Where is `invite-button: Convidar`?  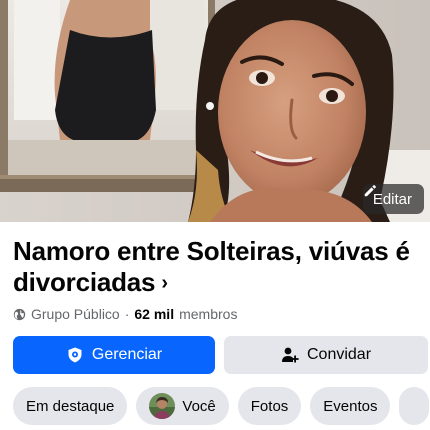 invite-button: Convidar is located at coordinates (326, 355).